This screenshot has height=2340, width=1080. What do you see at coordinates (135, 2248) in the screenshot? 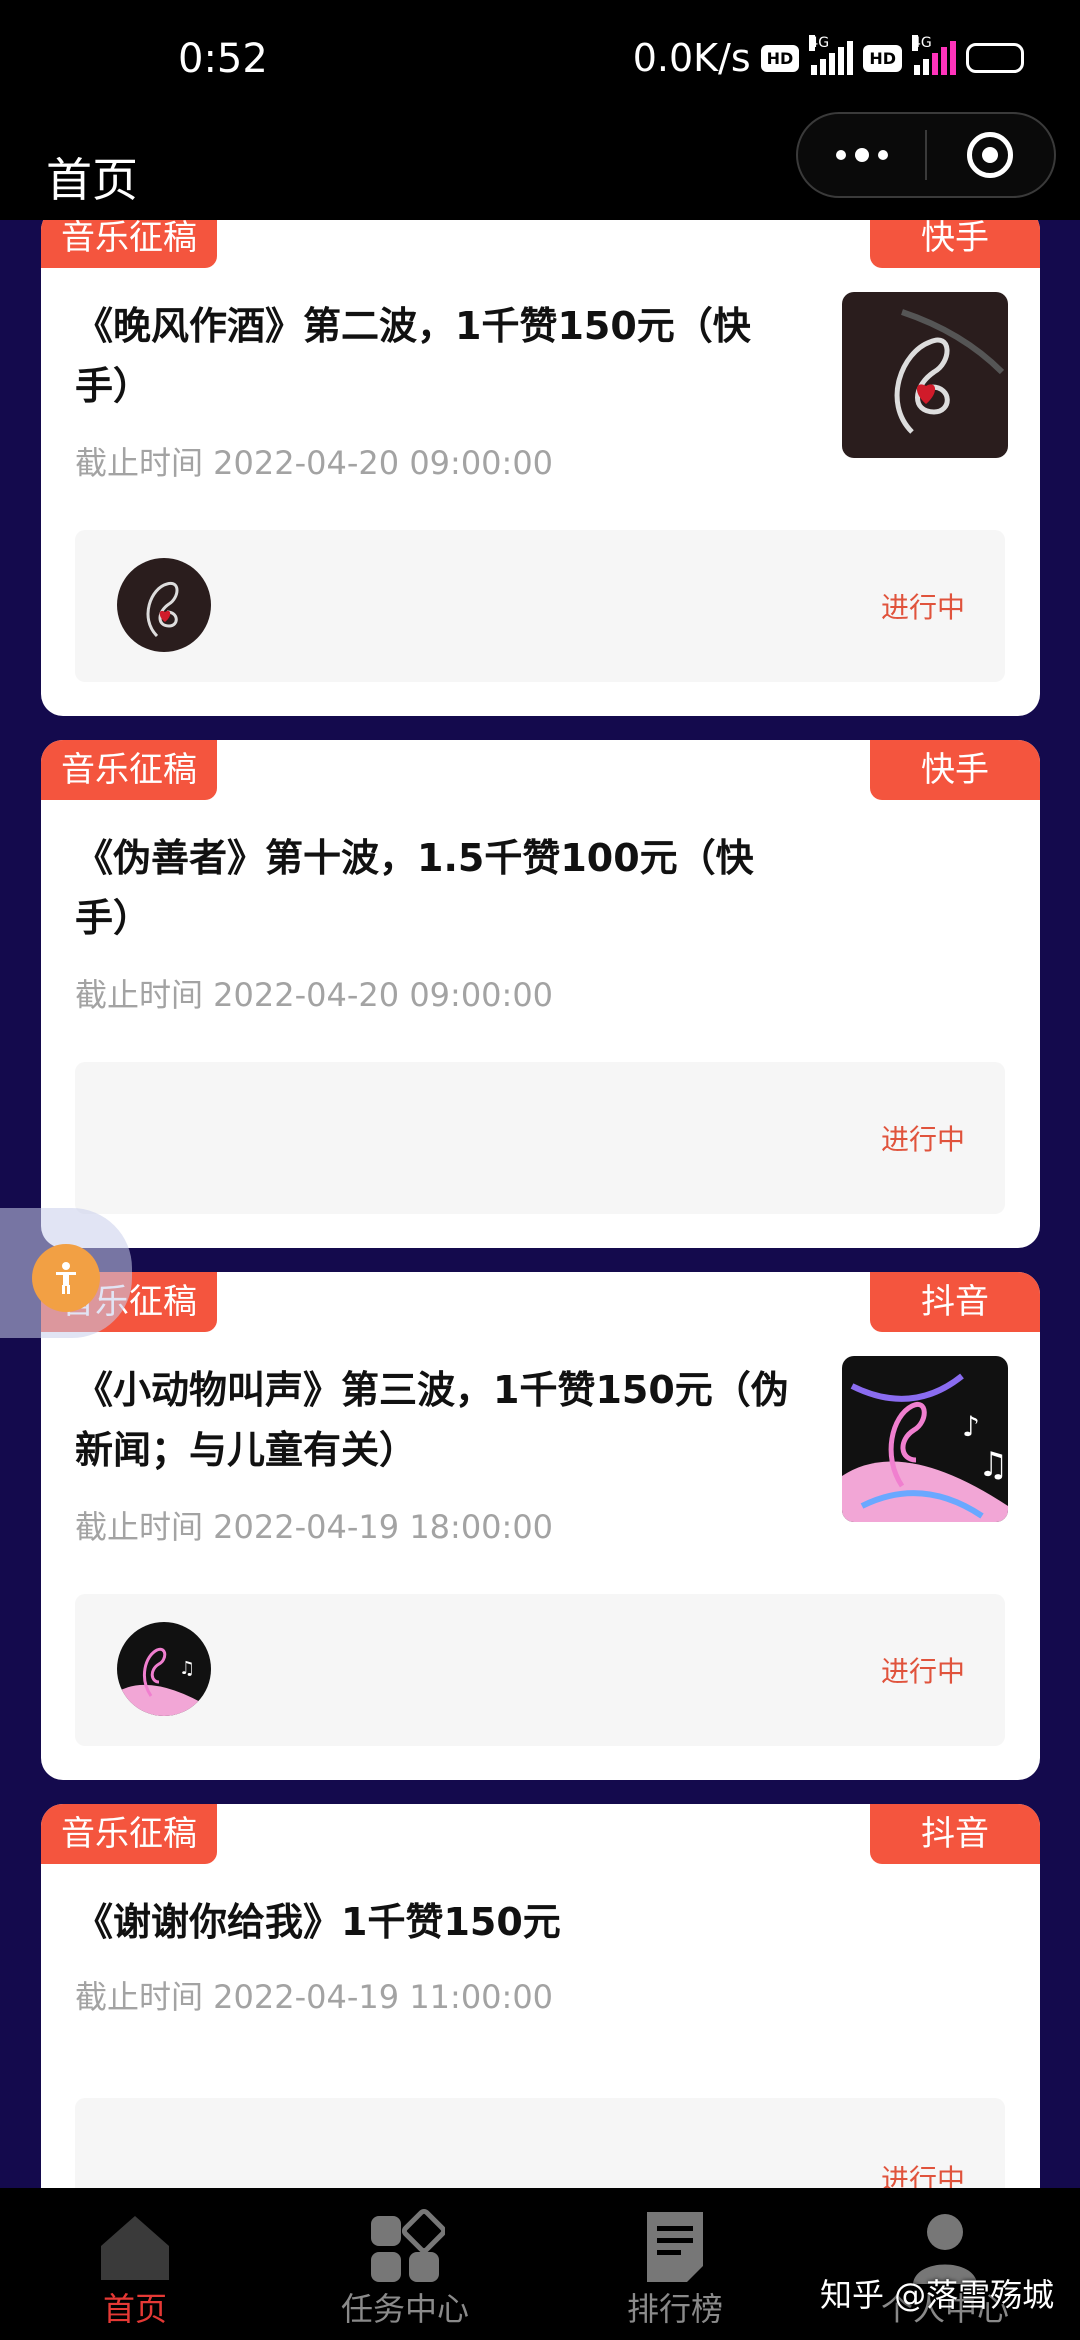
I see `home-icon` at bounding box center [135, 2248].